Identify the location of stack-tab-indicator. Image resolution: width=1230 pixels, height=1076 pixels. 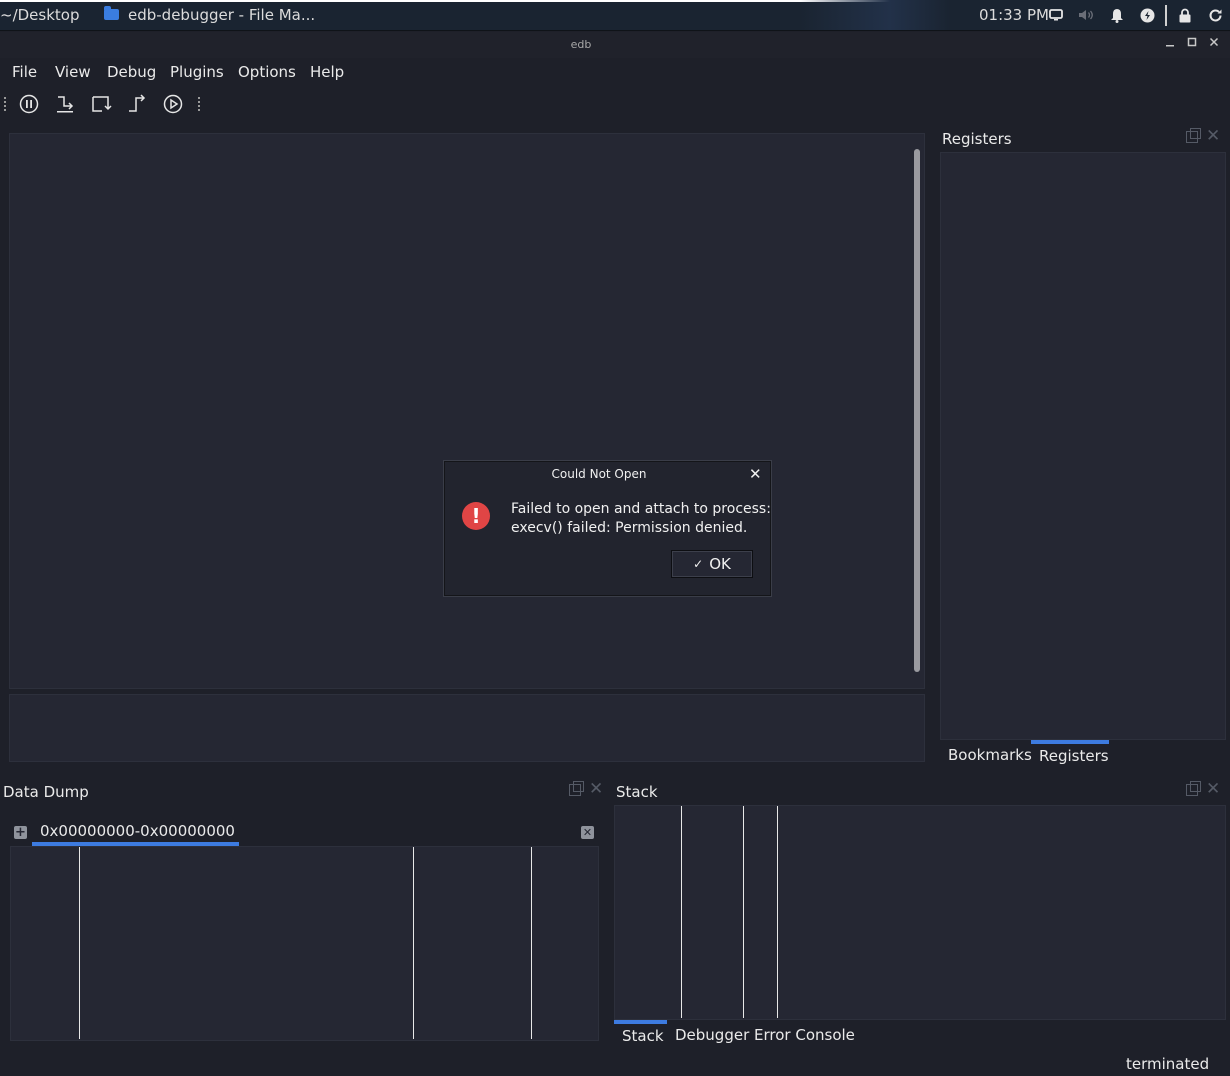
(640, 1022).